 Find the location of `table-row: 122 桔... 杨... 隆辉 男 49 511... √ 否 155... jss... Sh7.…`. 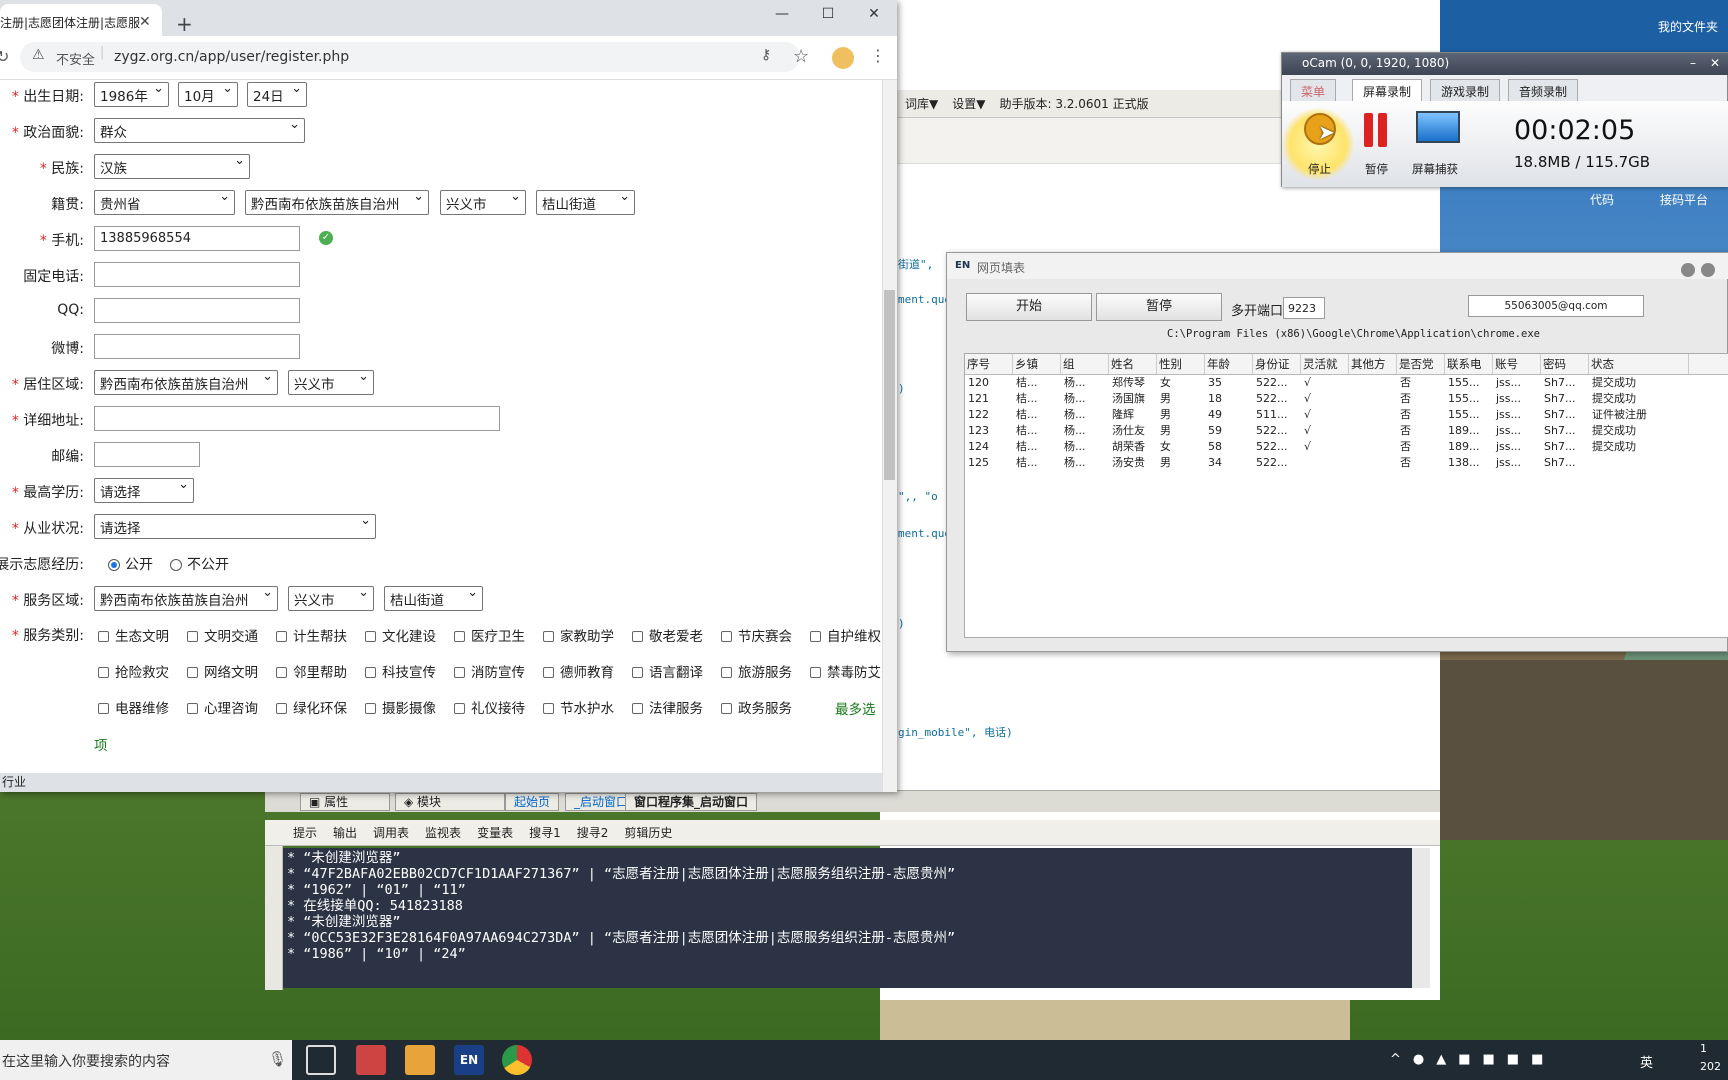

table-row: 122 桔... 杨... 隆辉 男 49 511... √ 否 155... jss... Sh7.… is located at coordinates (1346, 415).